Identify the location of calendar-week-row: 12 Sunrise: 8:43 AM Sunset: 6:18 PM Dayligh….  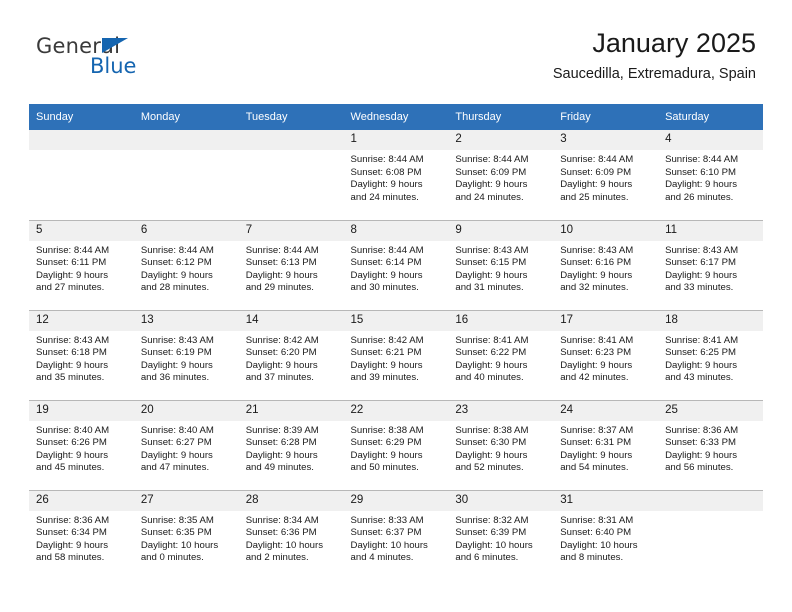
(396, 354).